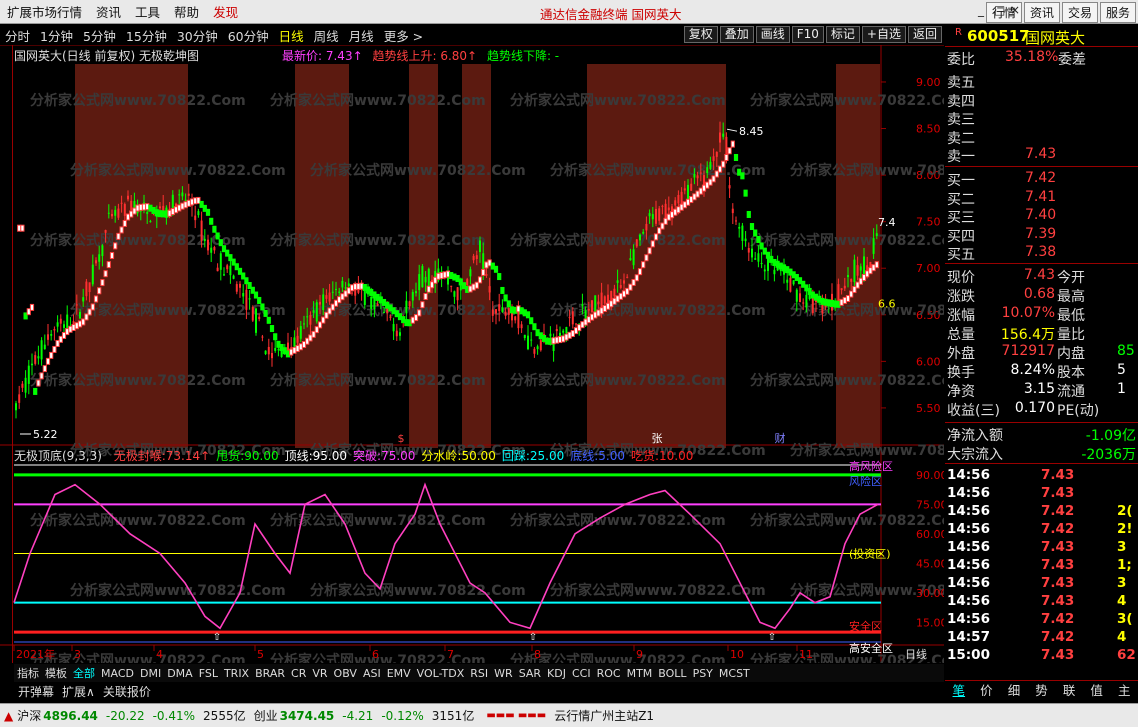 This screenshot has height=727, width=1138. What do you see at coordinates (961, 83) in the screenshot?
I see `sell-label-0: 卖五` at bounding box center [961, 83].